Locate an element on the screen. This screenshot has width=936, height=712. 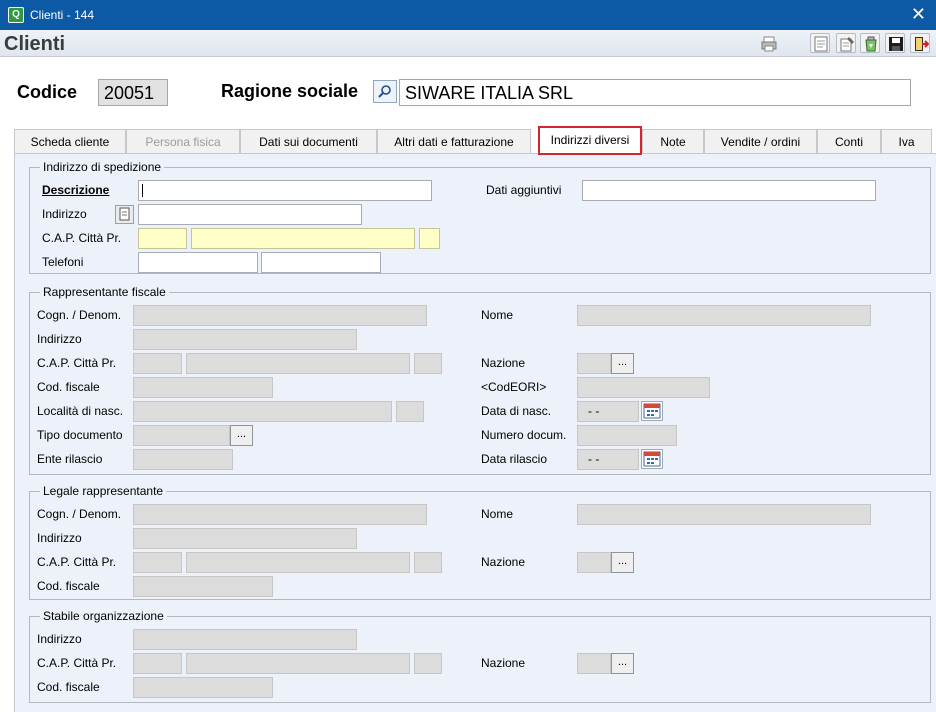
recycle-bin-icon is located at coordinates (870, 43).